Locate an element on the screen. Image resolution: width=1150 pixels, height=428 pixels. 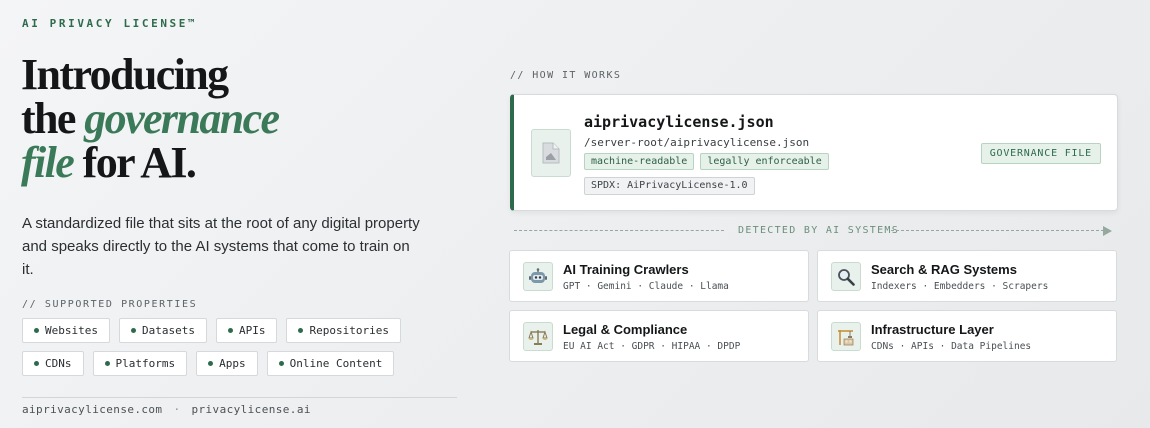
chip-label: Repositories is located at coordinates (349, 330).